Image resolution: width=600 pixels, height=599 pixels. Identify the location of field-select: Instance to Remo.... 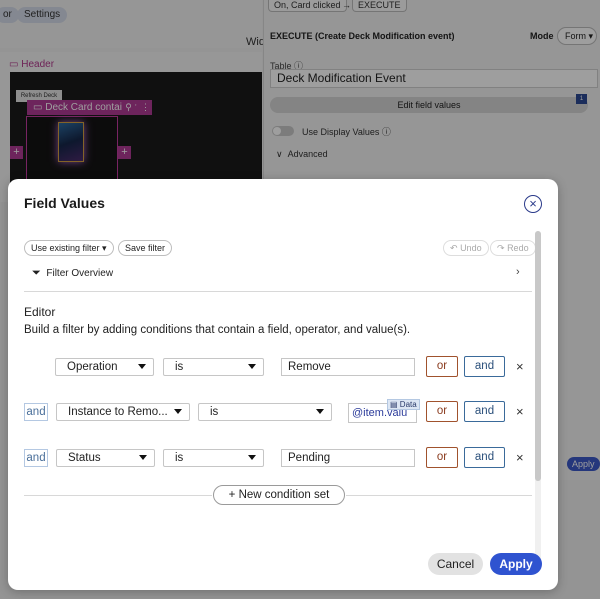
(123, 412).